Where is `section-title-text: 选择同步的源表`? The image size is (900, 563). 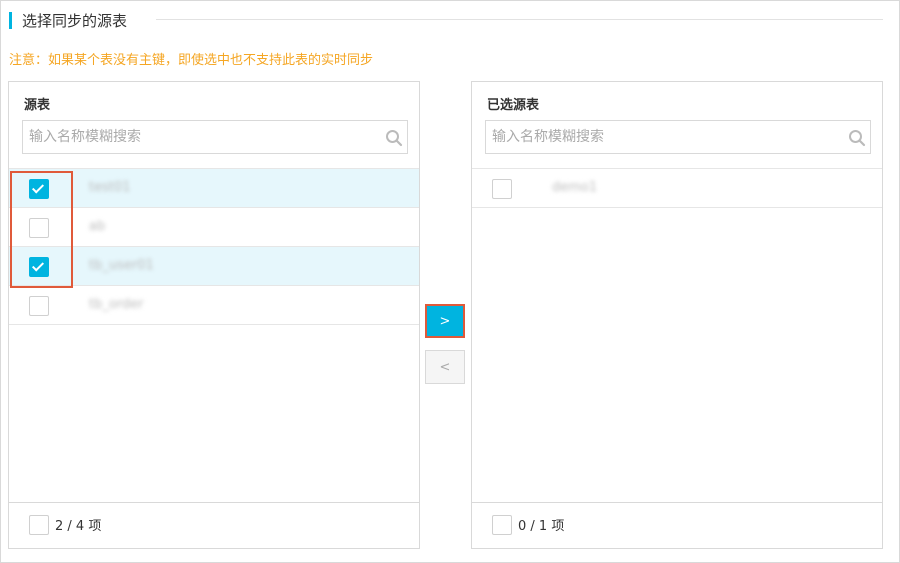
section-title-text: 选择同步的源表 is located at coordinates (75, 20).